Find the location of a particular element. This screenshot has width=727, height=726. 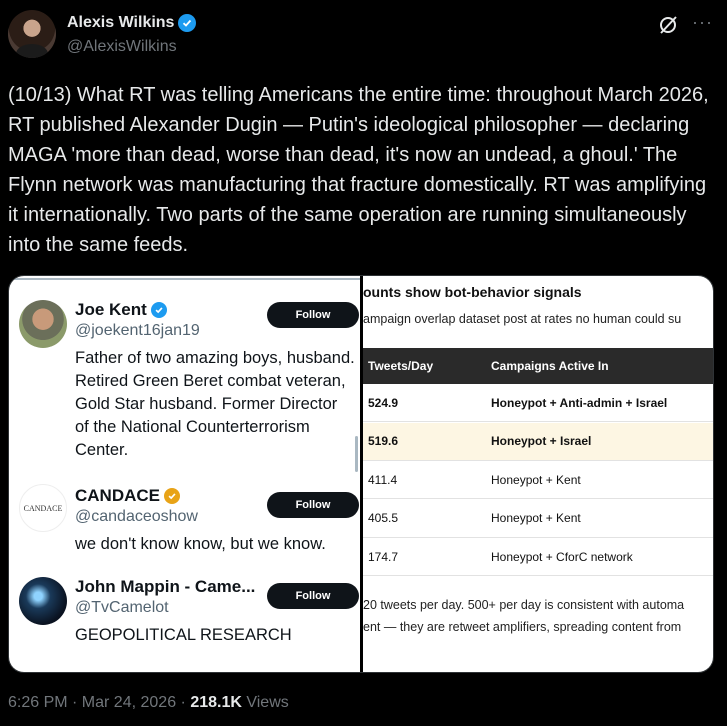

account-name: Joe Kent is located at coordinates (111, 310).